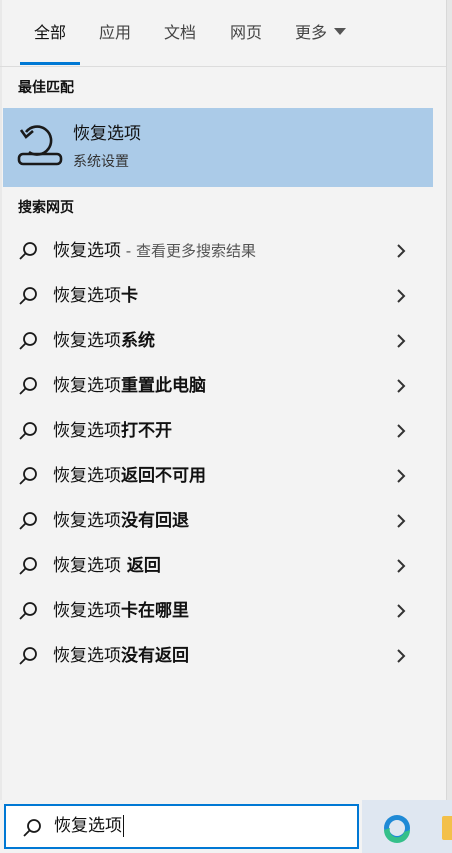 Image resolution: width=452 pixels, height=853 pixels. What do you see at coordinates (123, 826) in the screenshot?
I see `text-cursor` at bounding box center [123, 826].